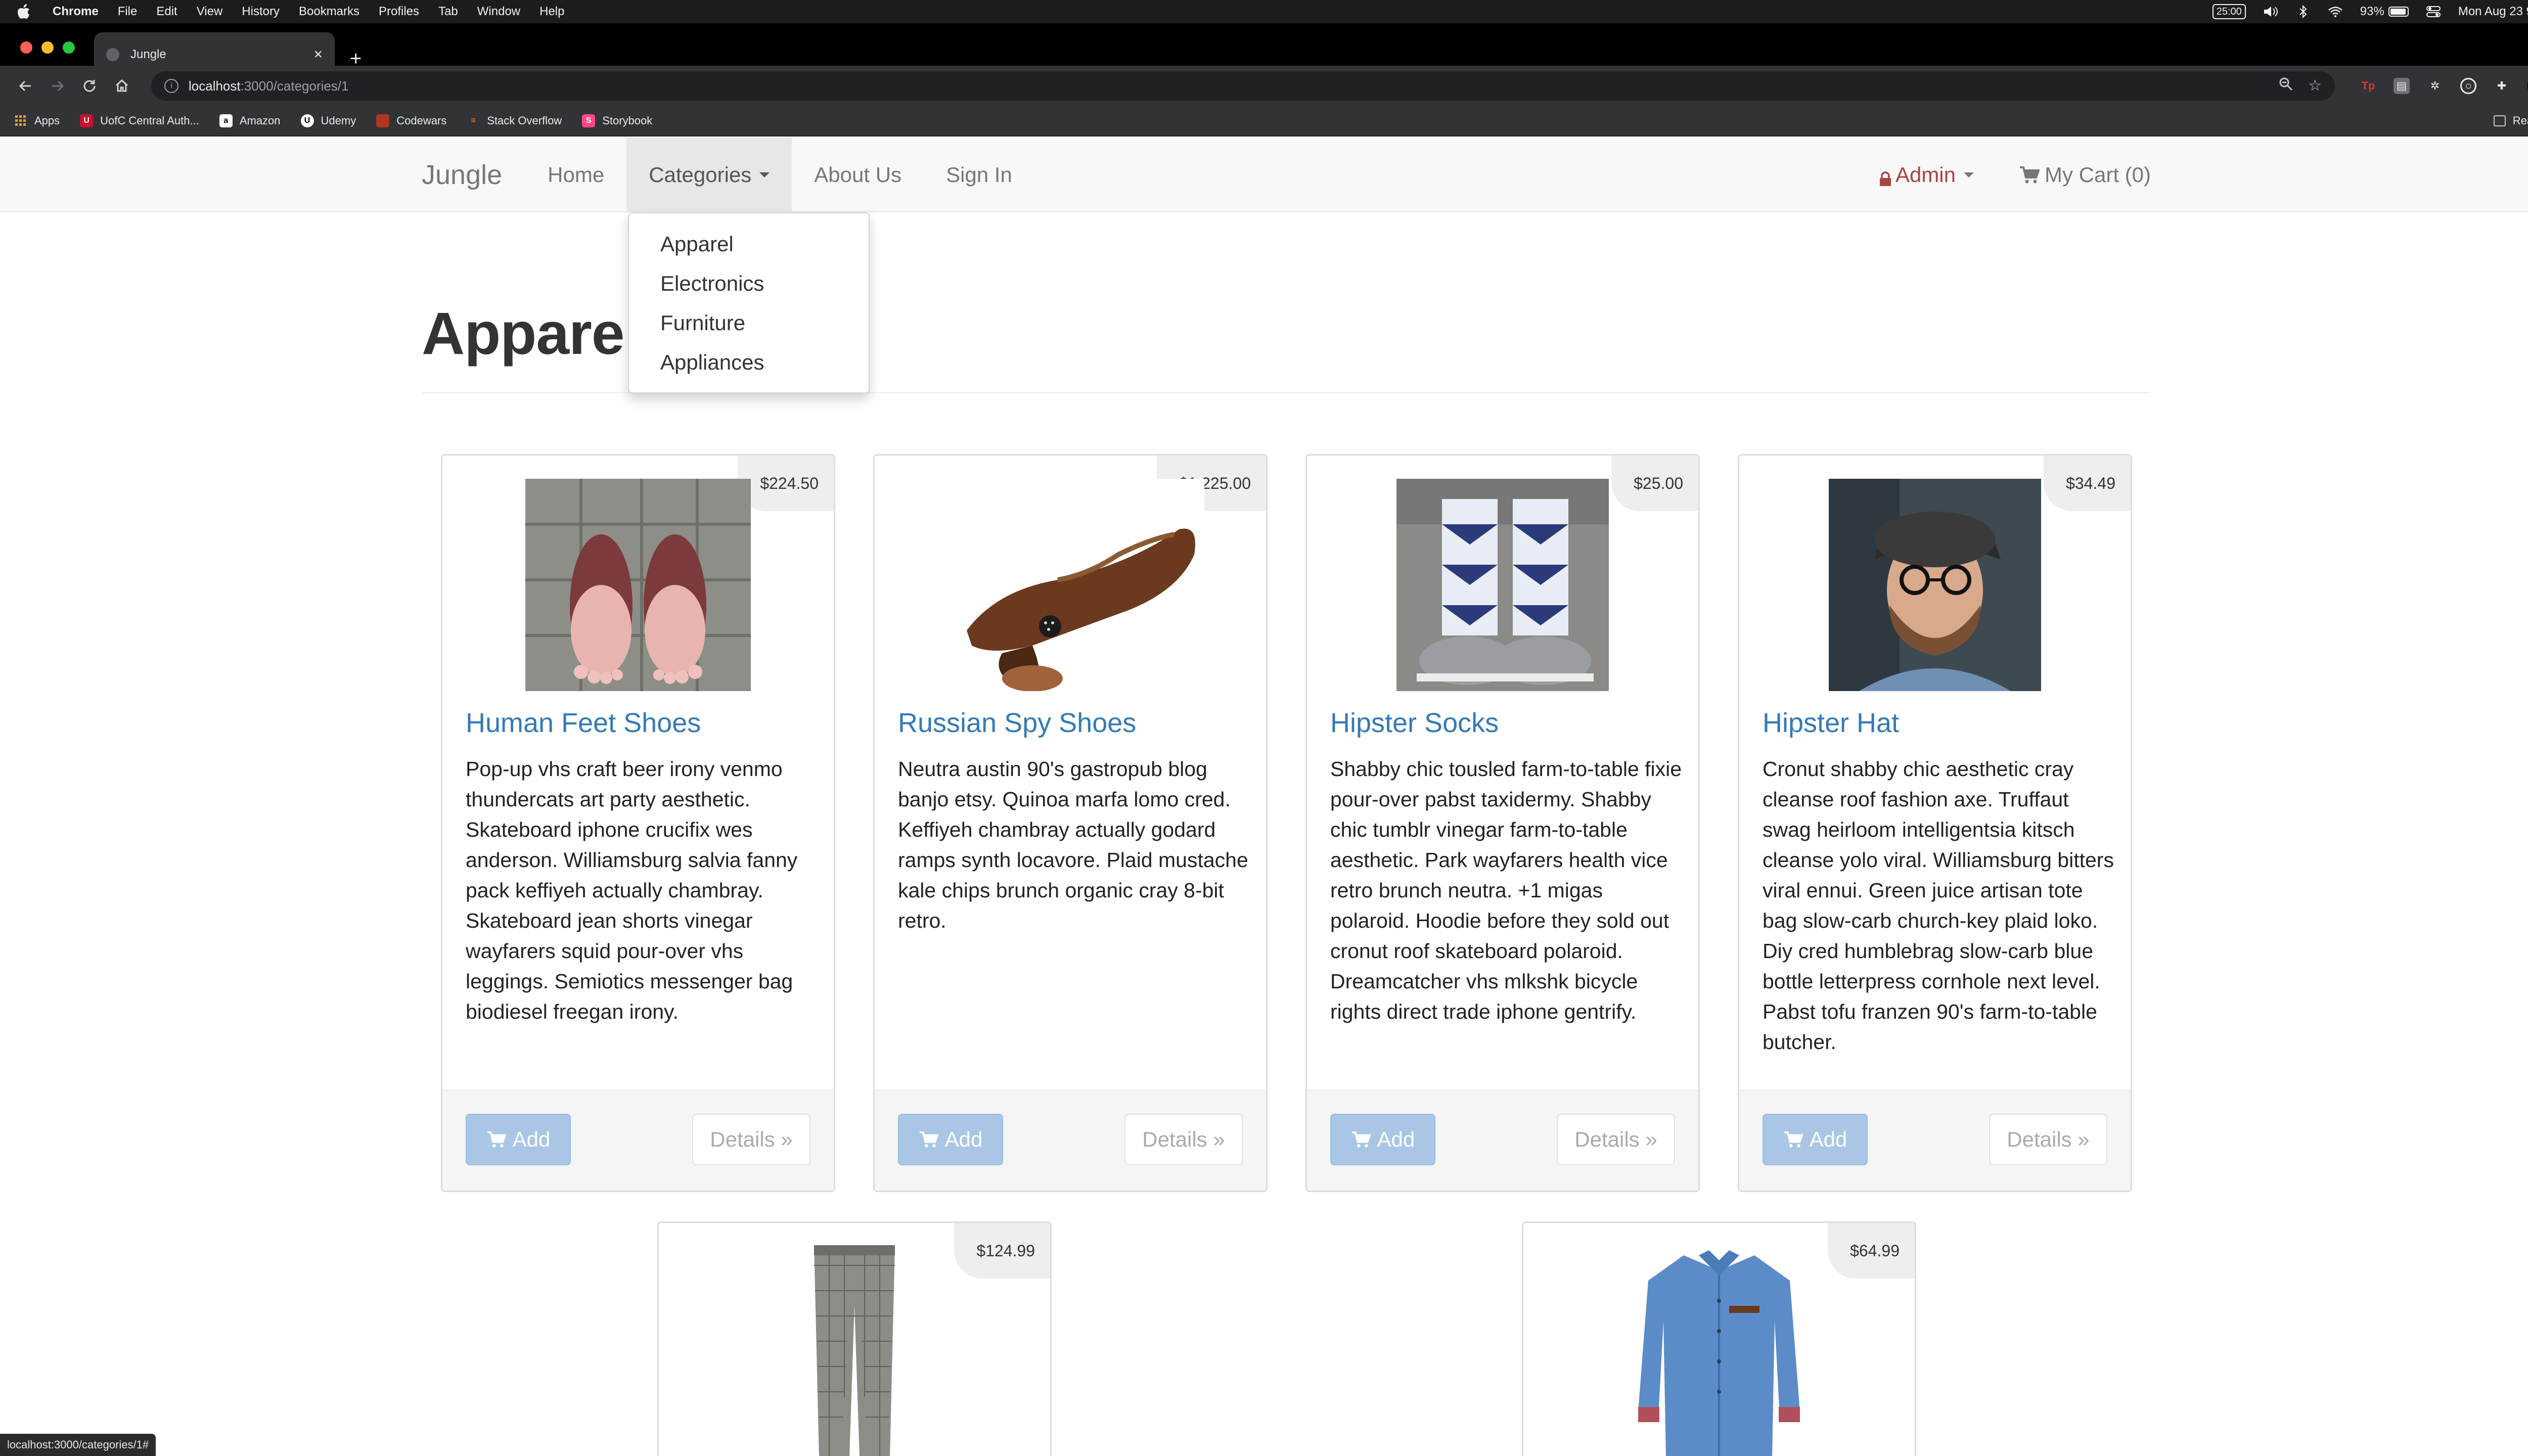  I want to click on bookmark-udemy: U Udemy, so click(328, 120).